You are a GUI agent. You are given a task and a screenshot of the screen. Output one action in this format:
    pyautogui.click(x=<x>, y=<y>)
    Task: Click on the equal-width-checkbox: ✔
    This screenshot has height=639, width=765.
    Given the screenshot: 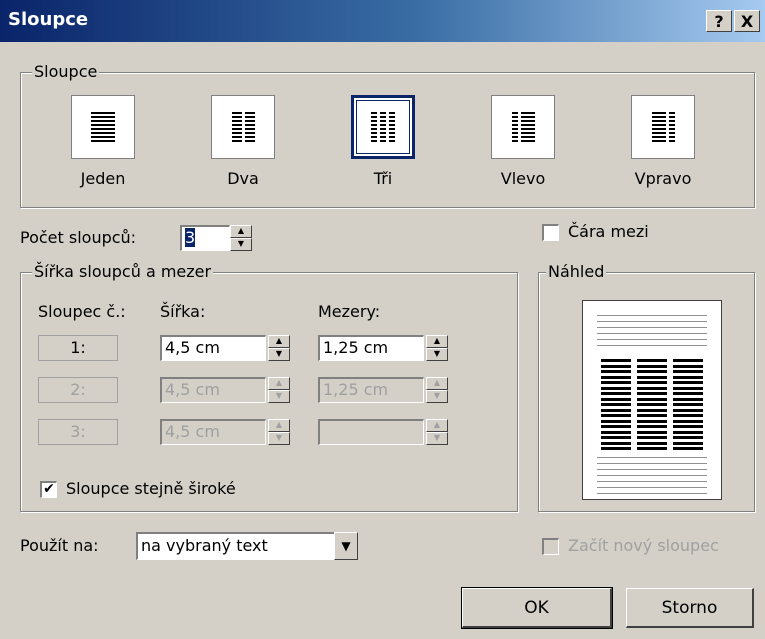 What is the action you would take?
    pyautogui.click(x=48, y=489)
    